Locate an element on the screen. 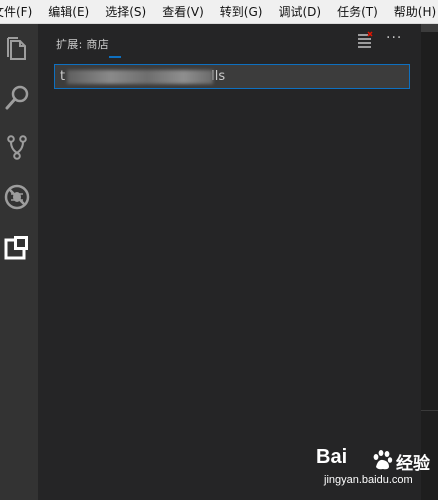 This screenshot has width=438, height=500. extensions-icon is located at coordinates (17, 247).